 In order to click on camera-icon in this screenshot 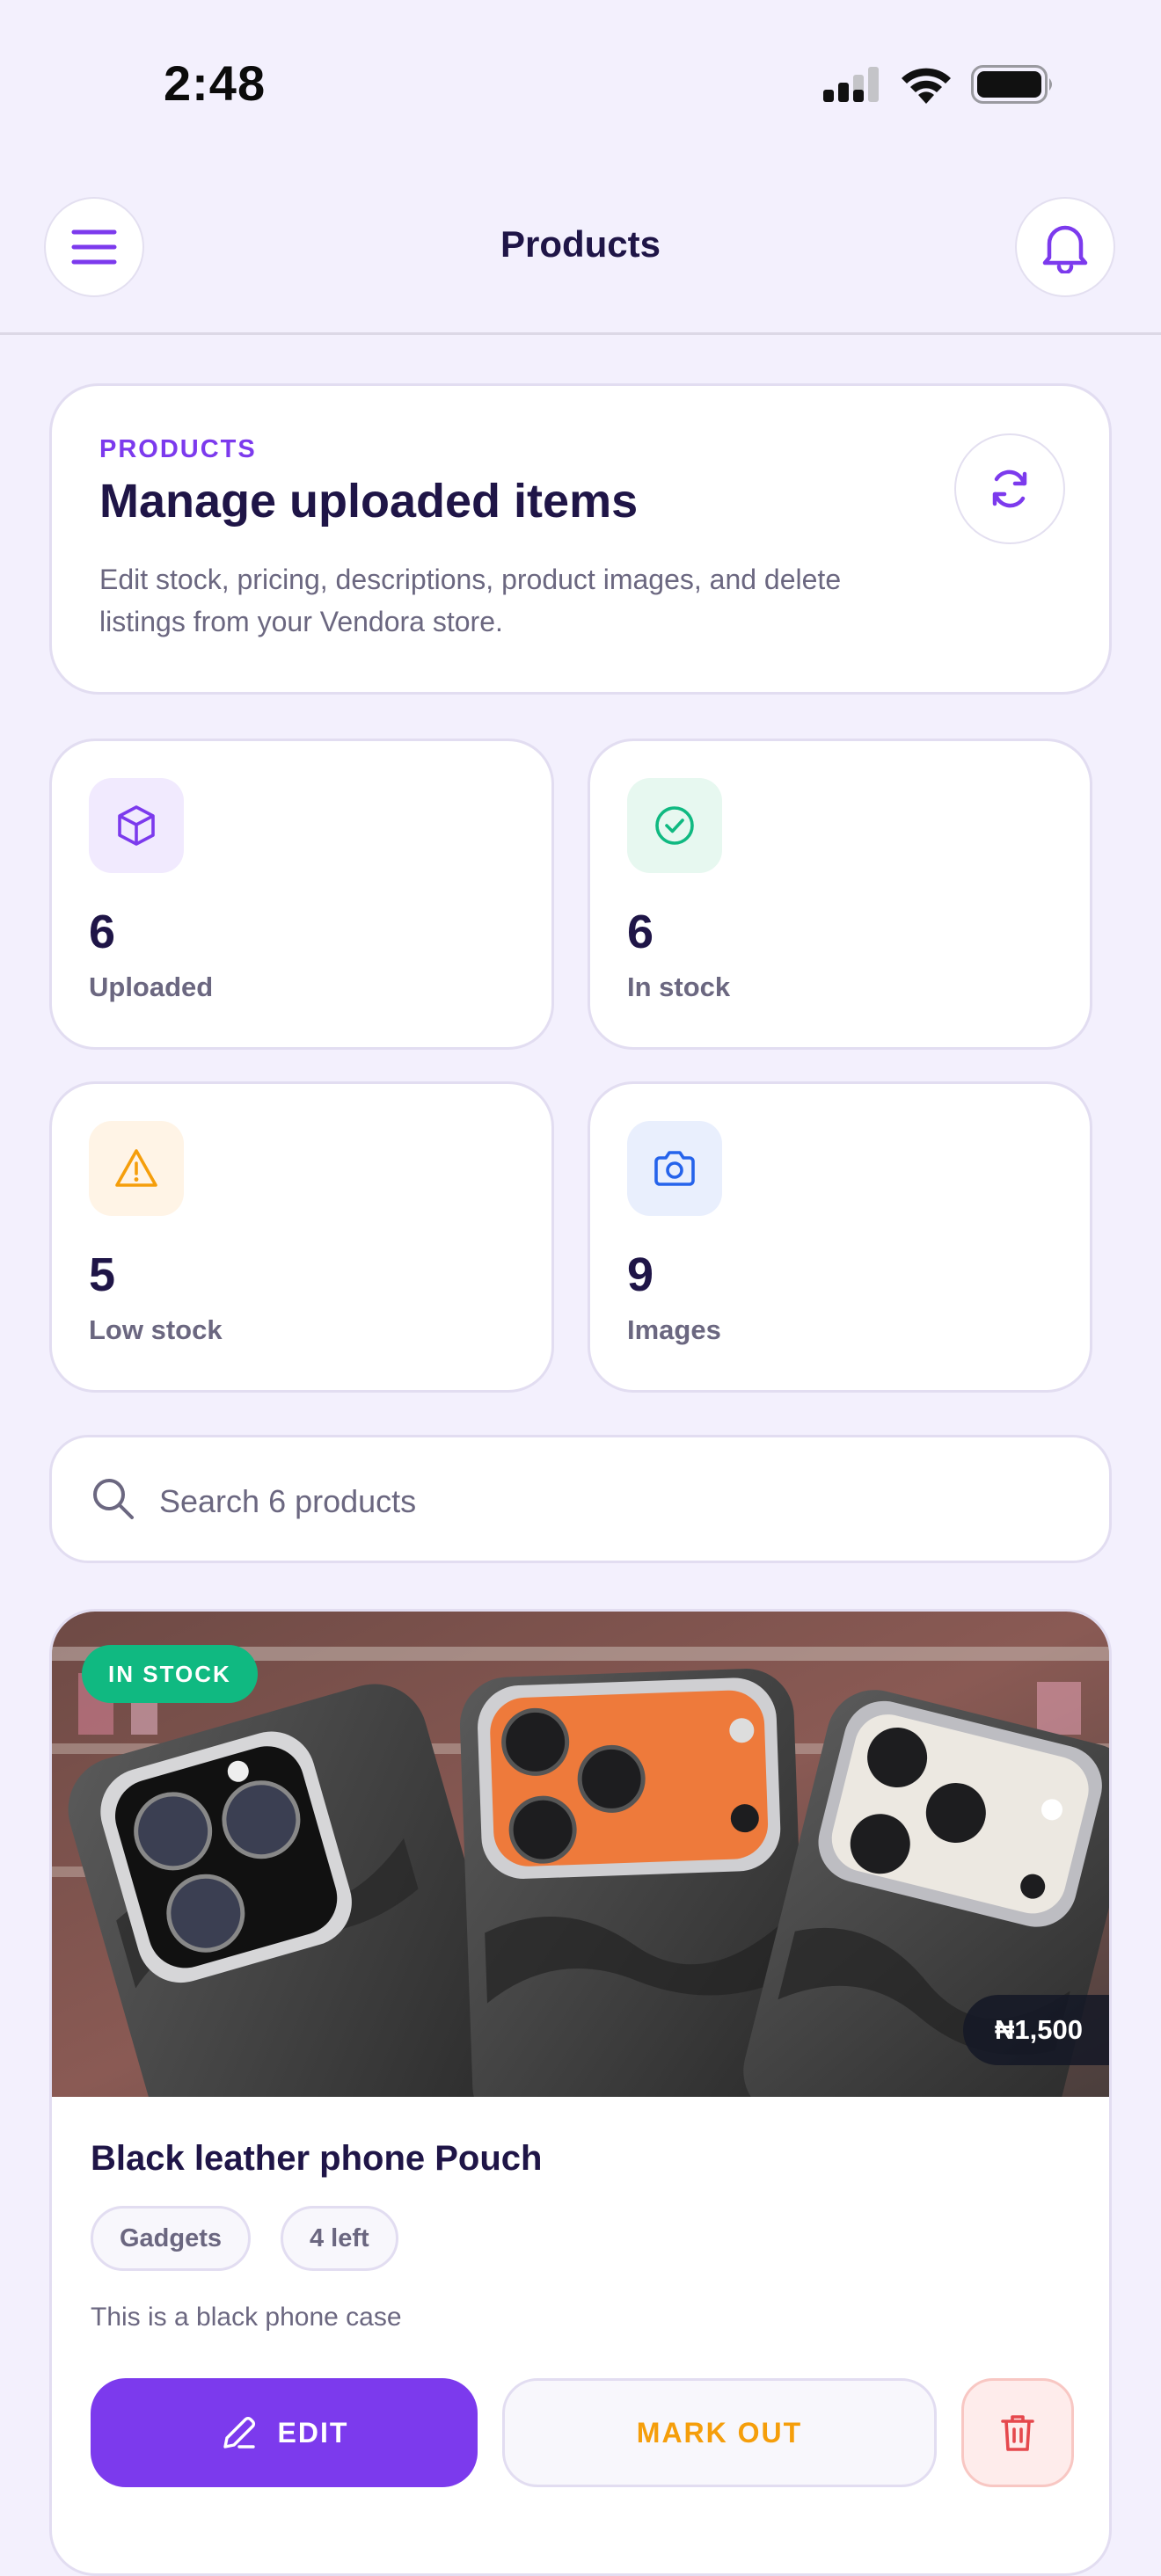, I will do `click(674, 1168)`.